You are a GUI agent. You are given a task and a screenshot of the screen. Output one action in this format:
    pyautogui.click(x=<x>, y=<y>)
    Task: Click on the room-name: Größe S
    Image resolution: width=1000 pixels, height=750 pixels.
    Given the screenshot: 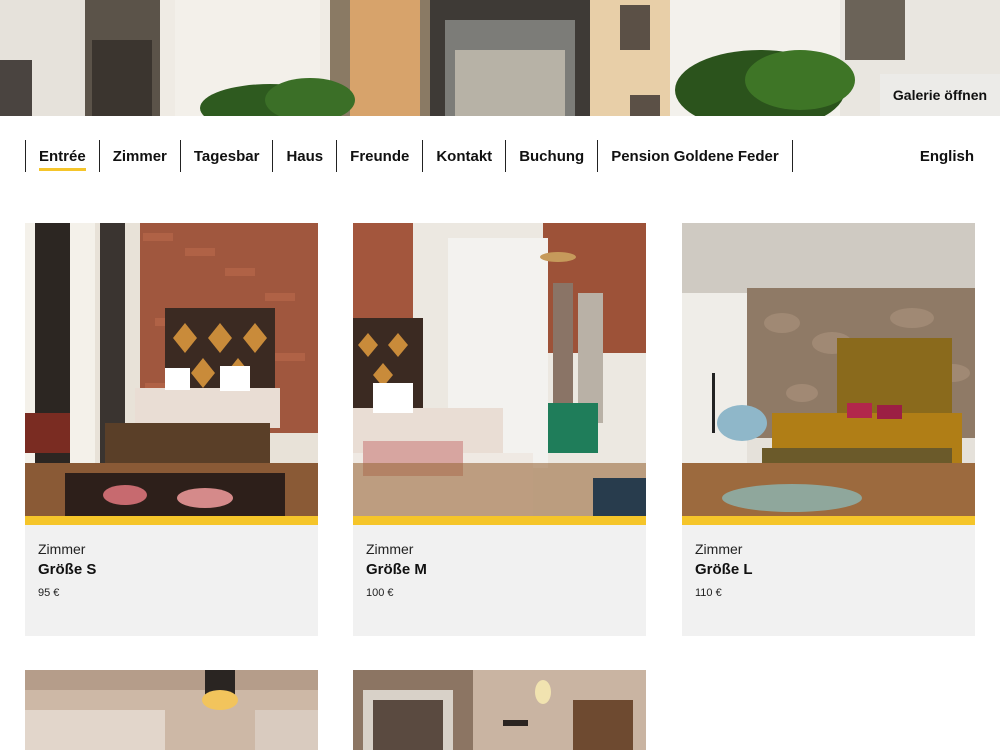 What is the action you would take?
    pyautogui.click(x=67, y=569)
    